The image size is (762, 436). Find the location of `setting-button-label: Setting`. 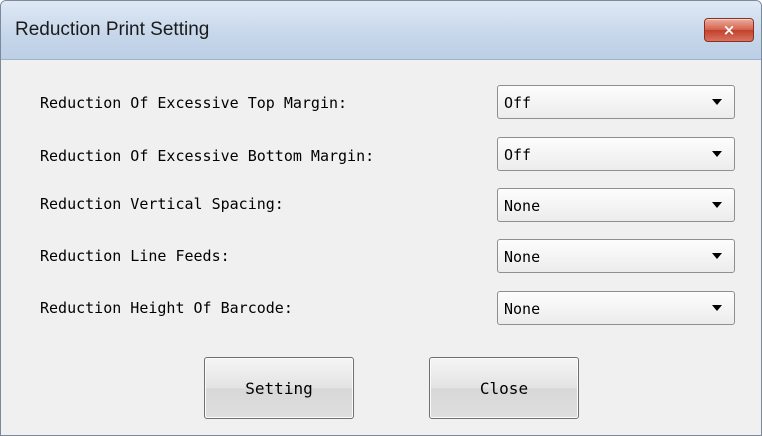

setting-button-label: Setting is located at coordinates (279, 388).